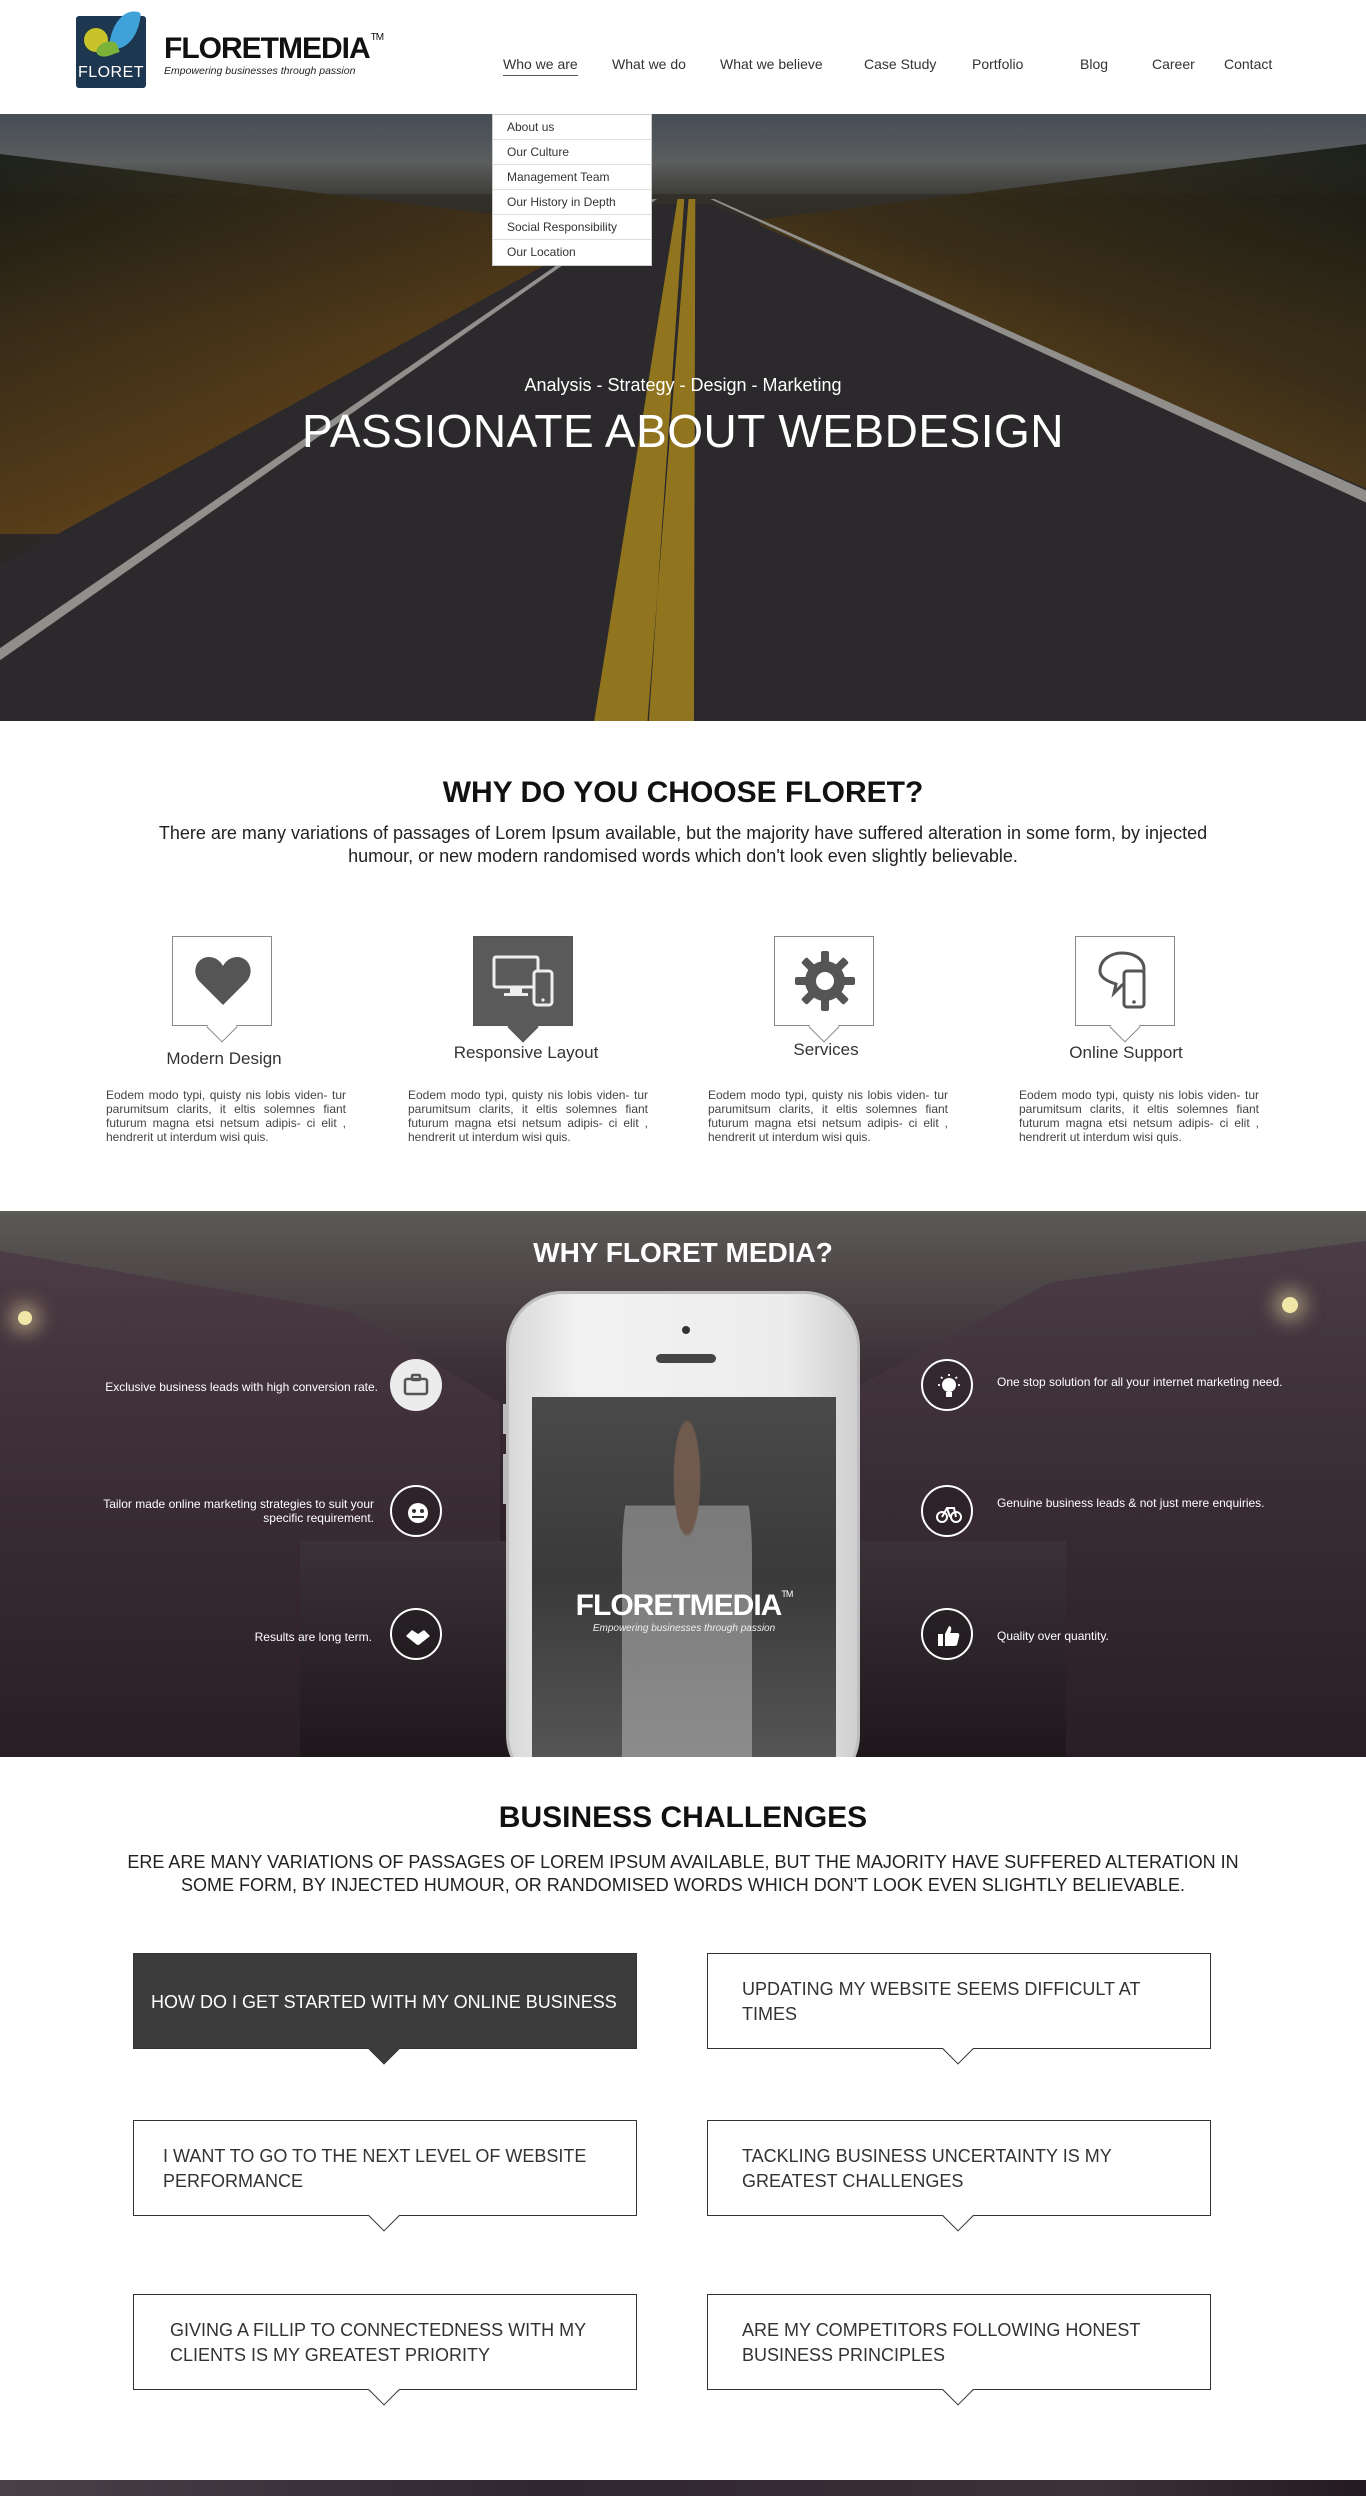 Image resolution: width=1366 pixels, height=2496 pixels. Describe the element at coordinates (416, 1511) in the screenshot. I see `tailor-icon` at that location.